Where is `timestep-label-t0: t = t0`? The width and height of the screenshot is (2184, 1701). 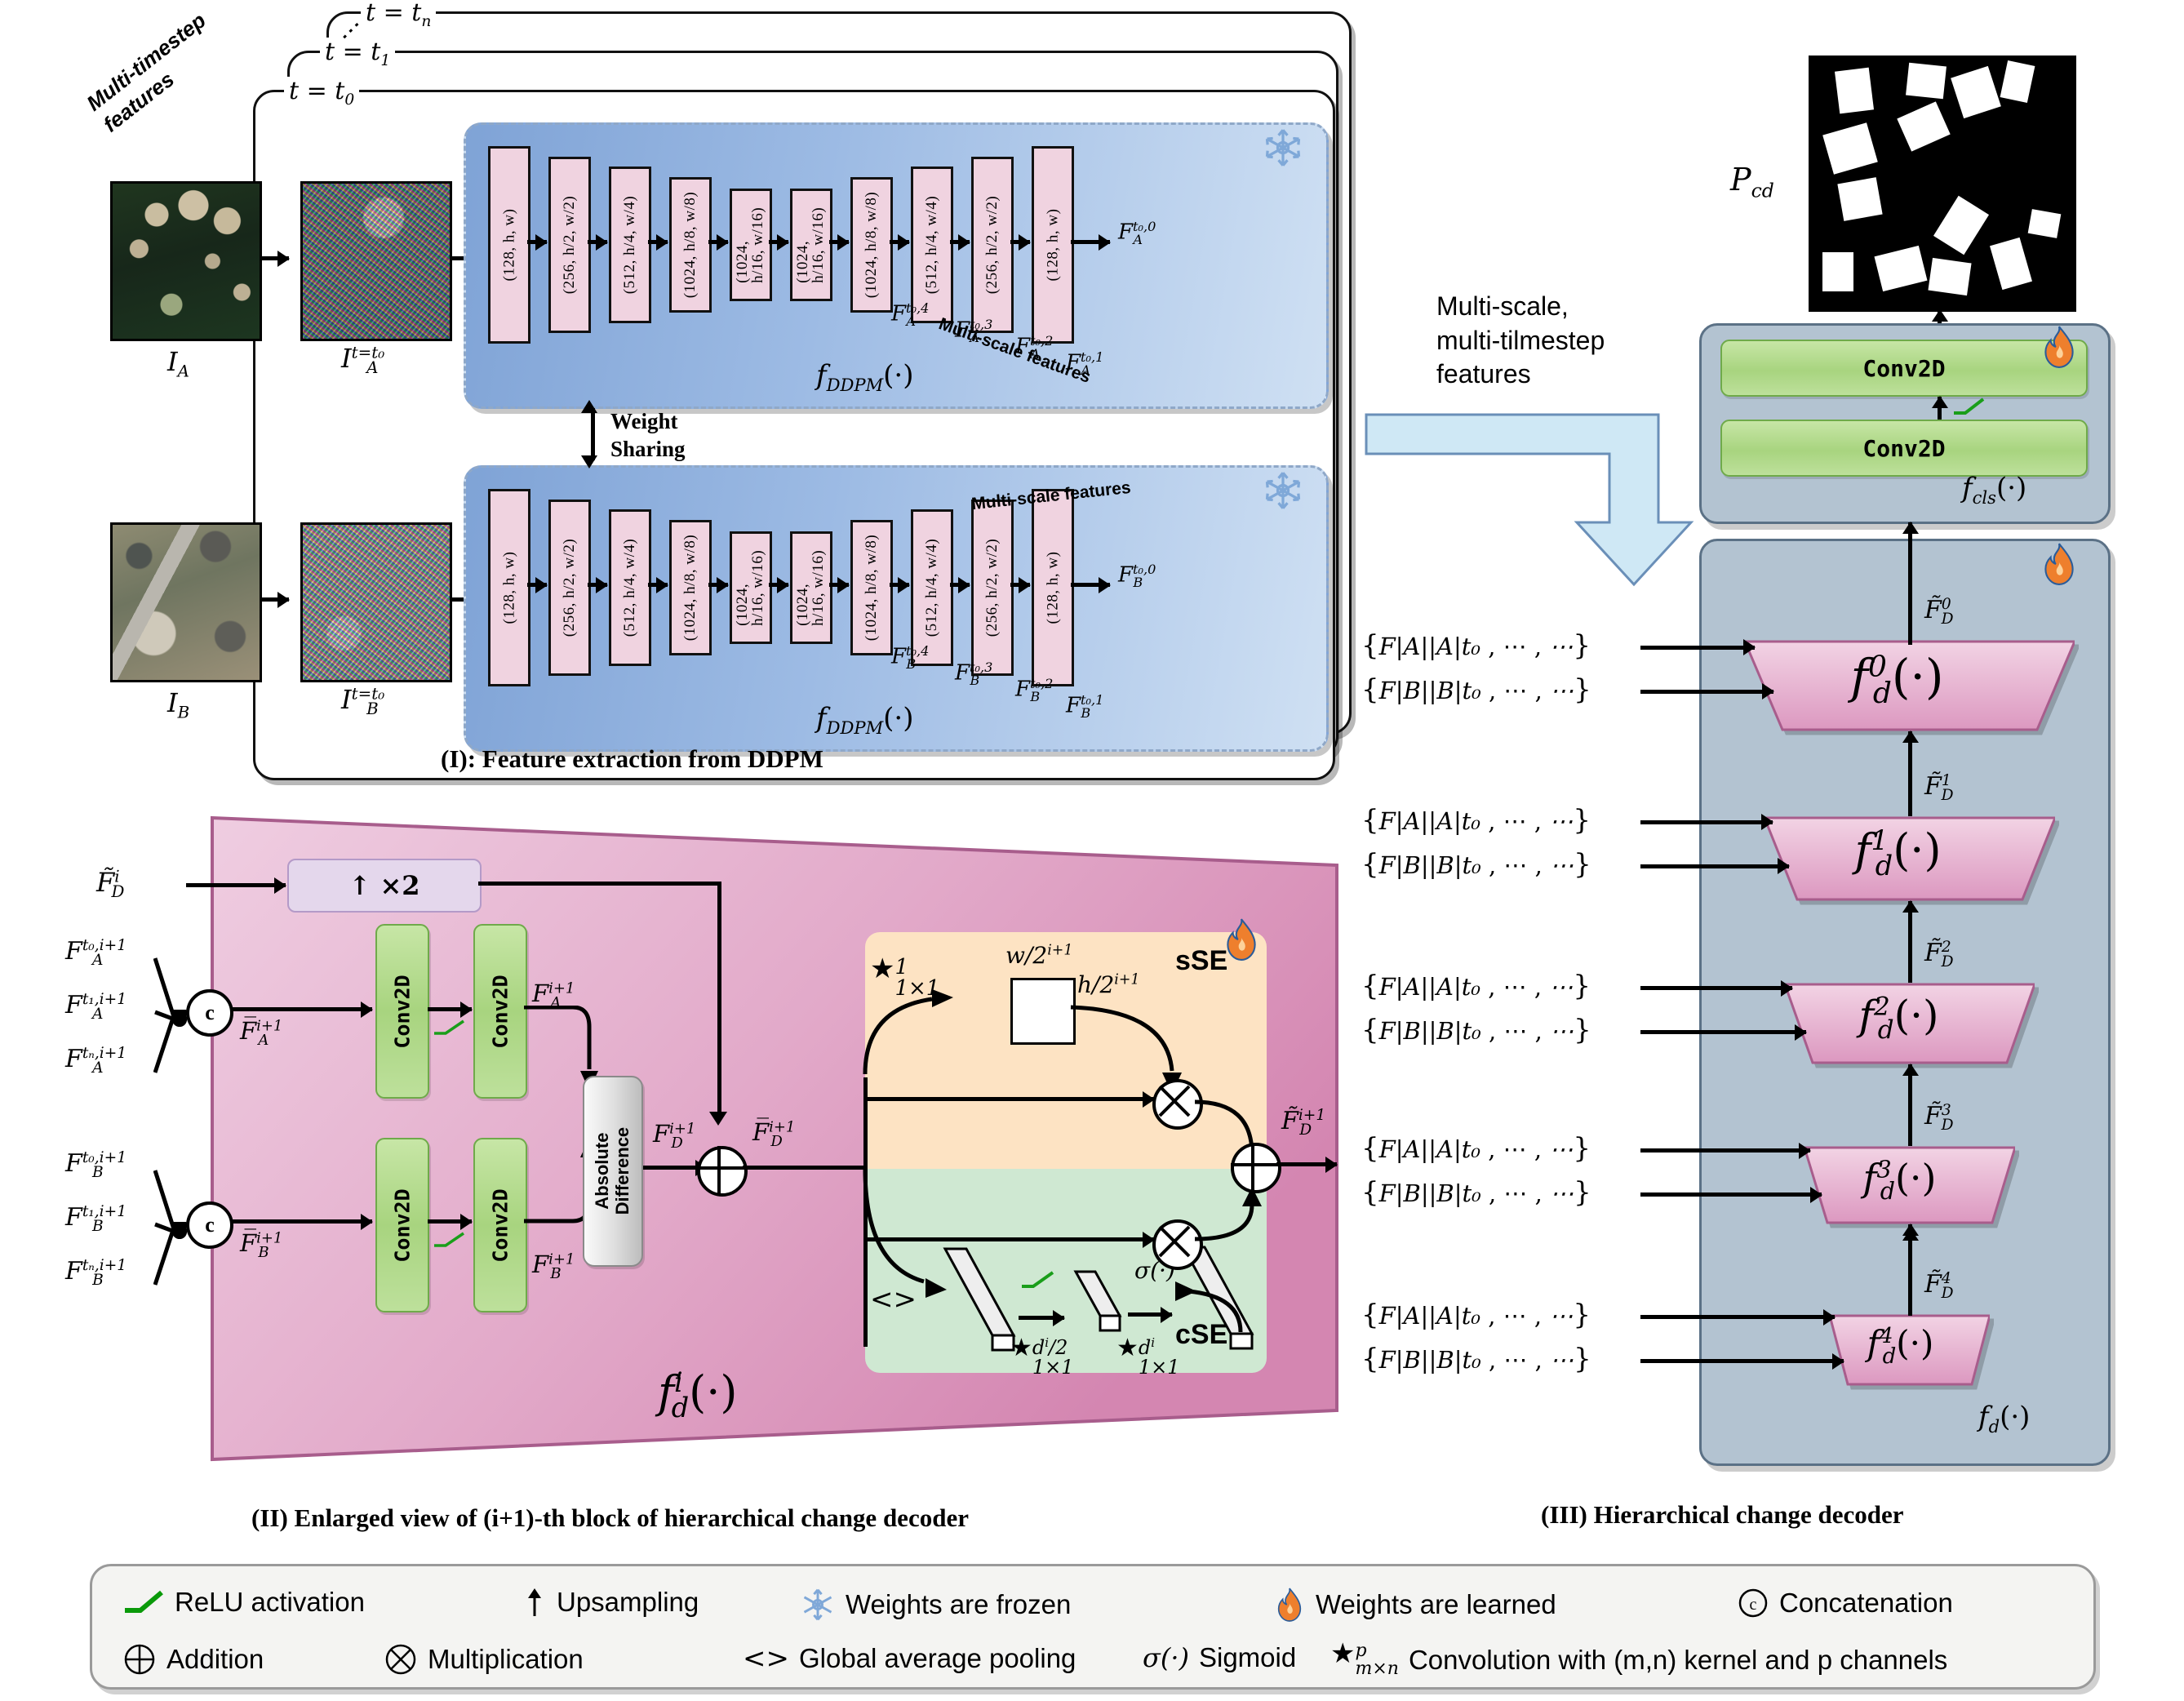
timestep-label-t0: t = t0 is located at coordinates (322, 93).